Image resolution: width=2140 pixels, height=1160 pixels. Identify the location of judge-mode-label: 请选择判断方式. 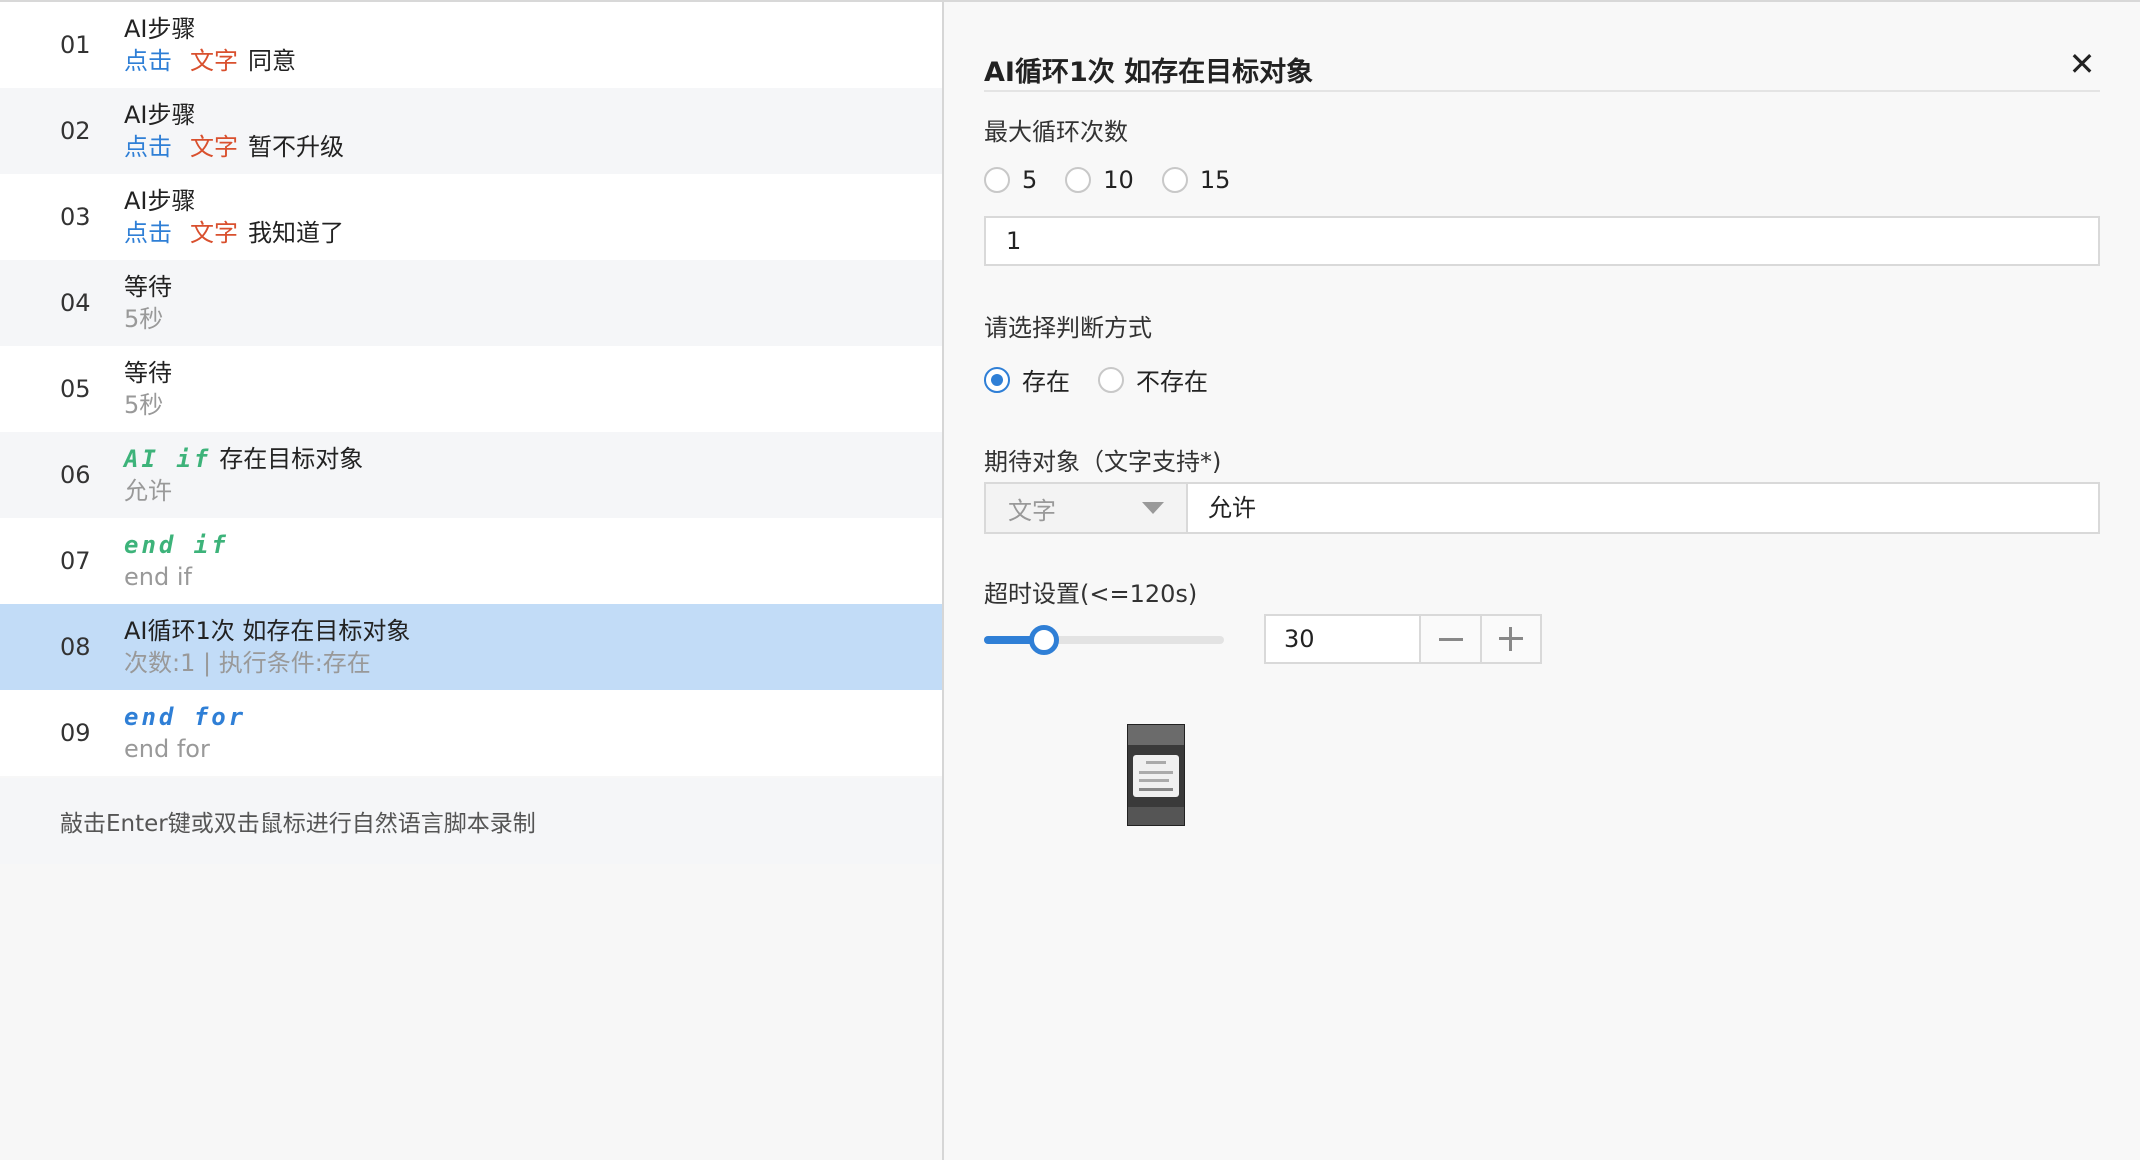
(1068, 328).